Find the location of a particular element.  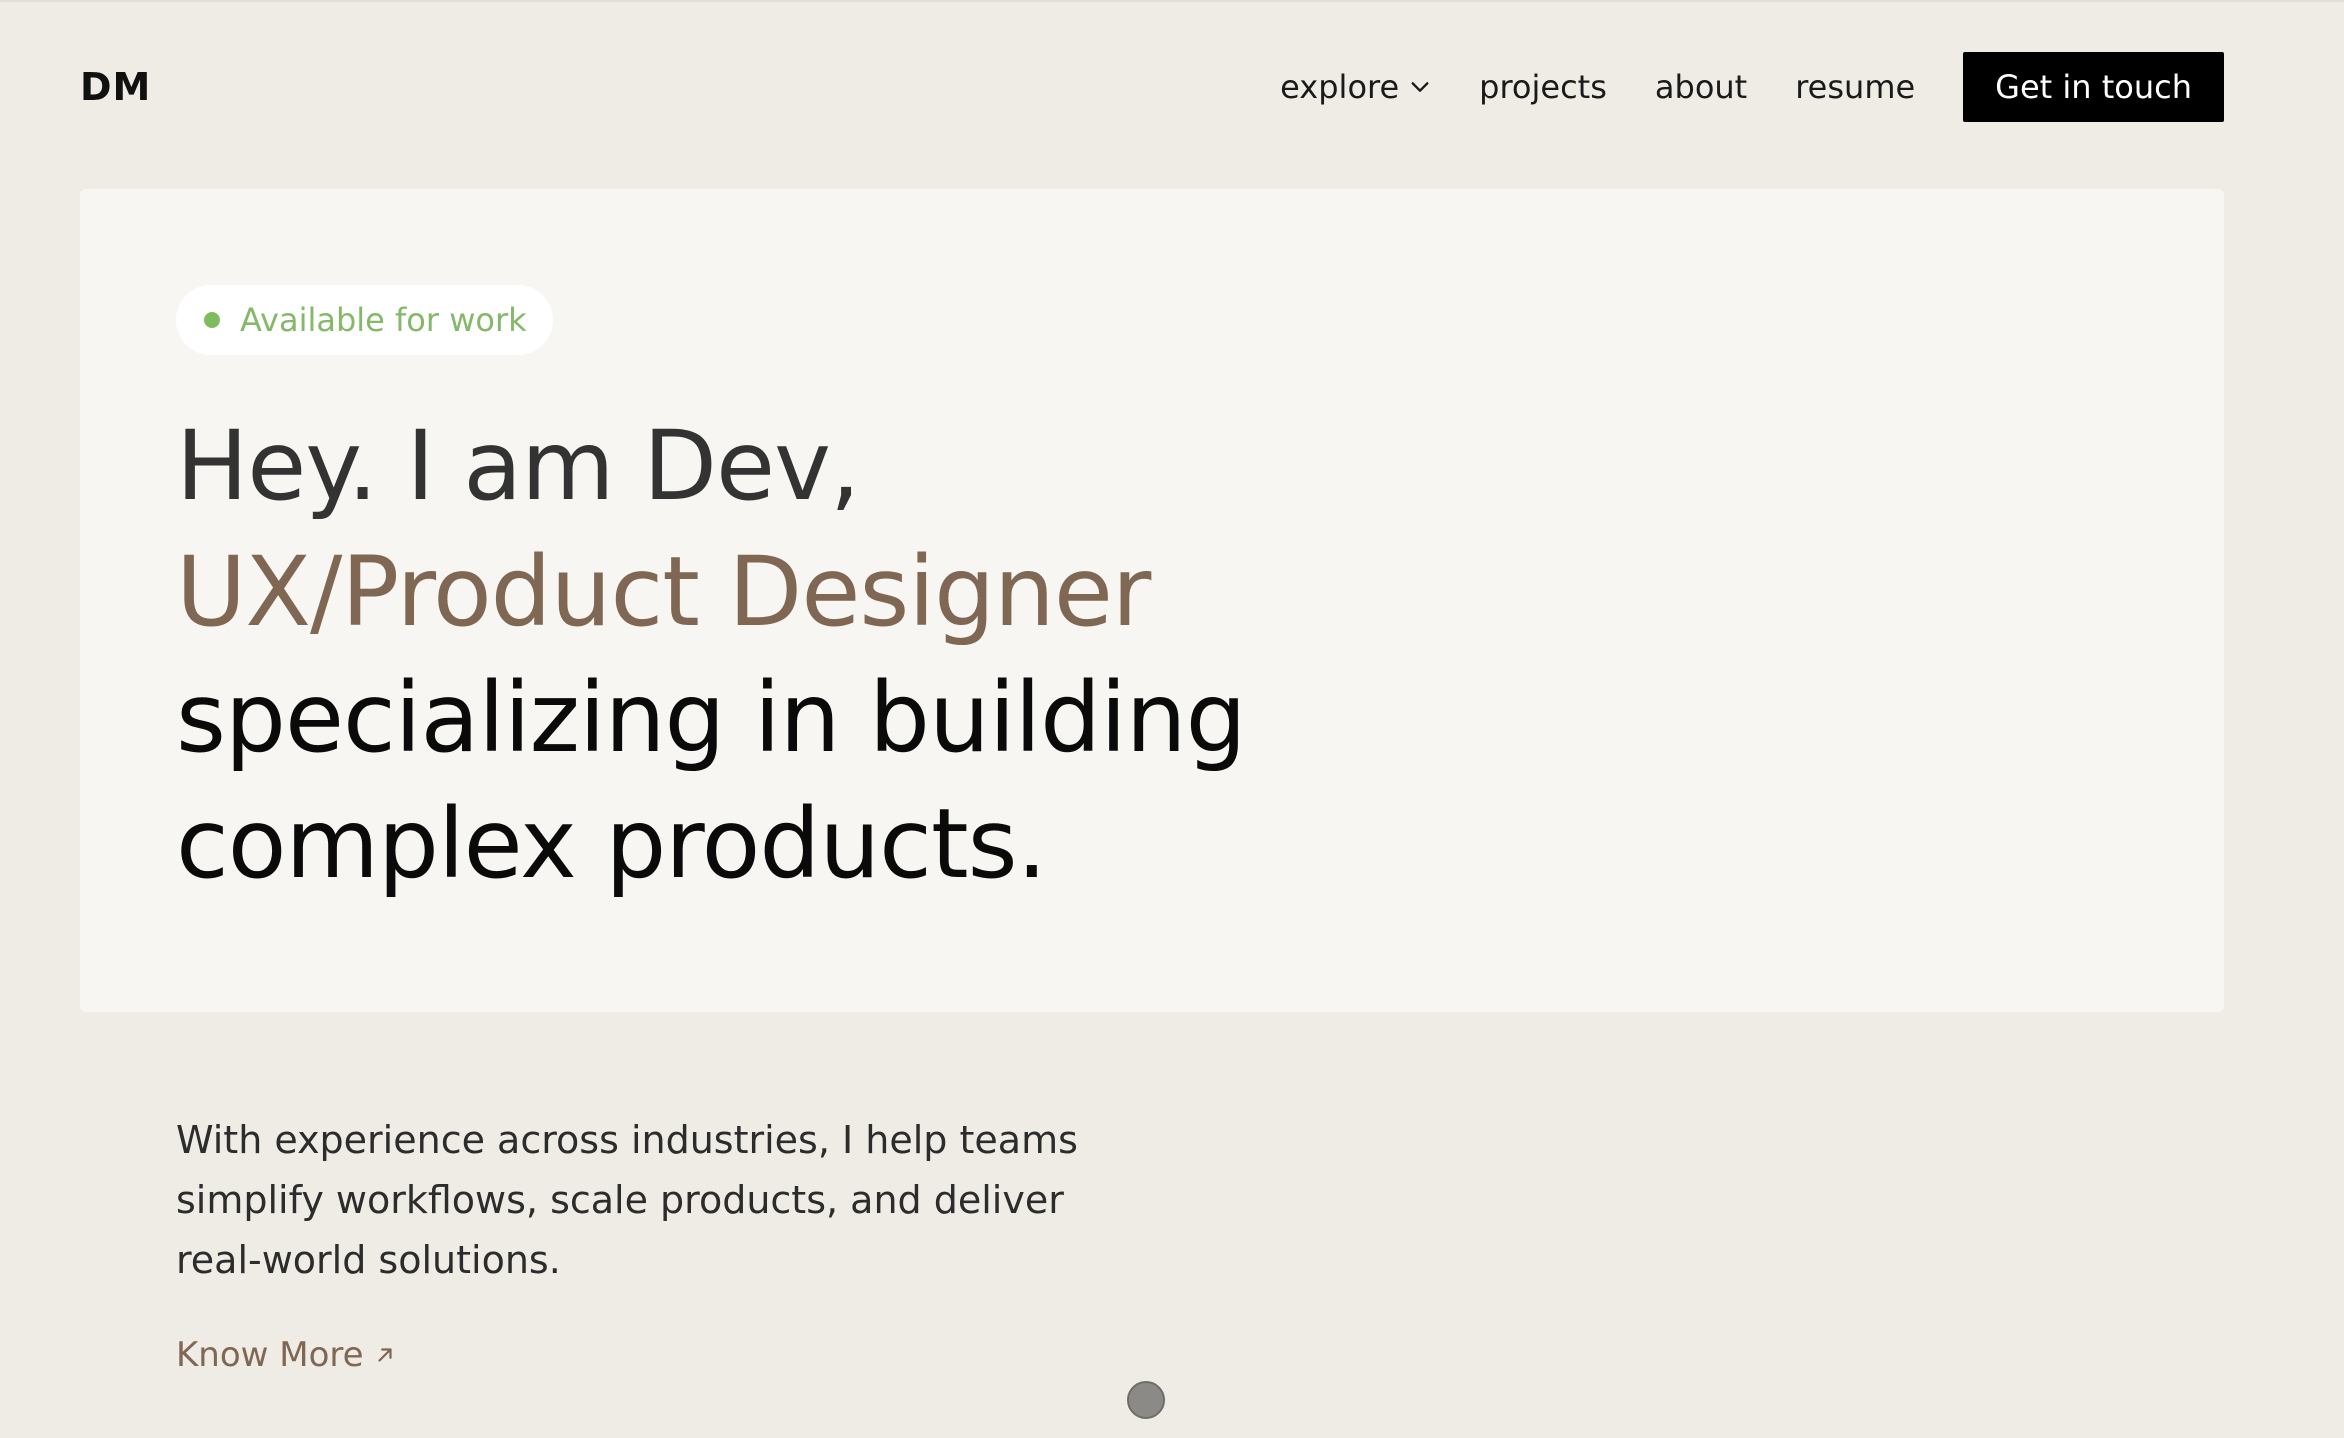

top-border is located at coordinates (1172, 1).